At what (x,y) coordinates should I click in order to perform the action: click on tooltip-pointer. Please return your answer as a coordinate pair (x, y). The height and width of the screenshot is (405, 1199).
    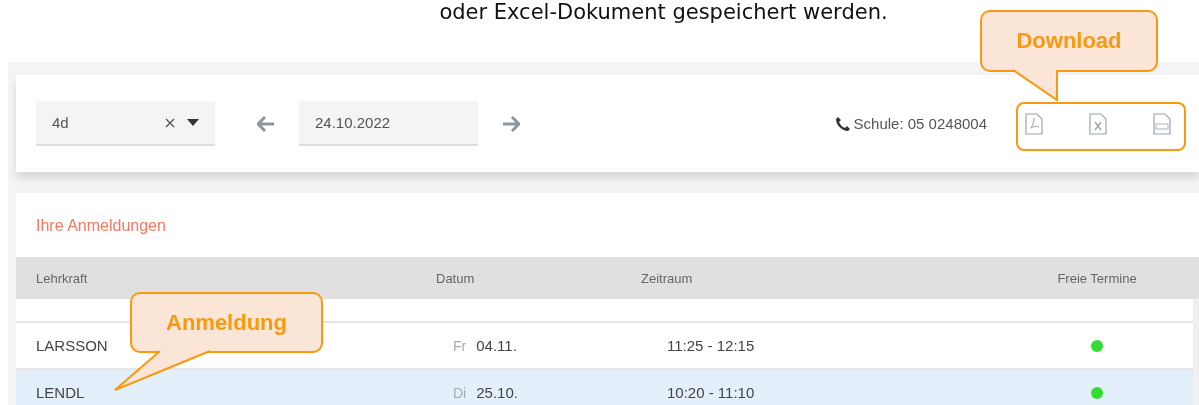
    Looking at the image, I should click on (1035, 85).